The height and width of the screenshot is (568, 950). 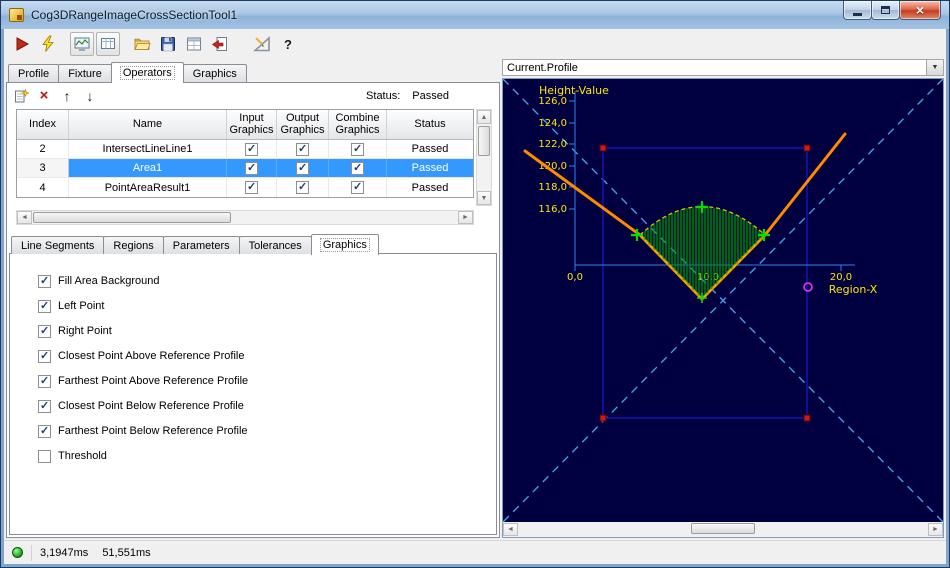 What do you see at coordinates (44, 281) in the screenshot?
I see `fill-area-background-checkbox` at bounding box center [44, 281].